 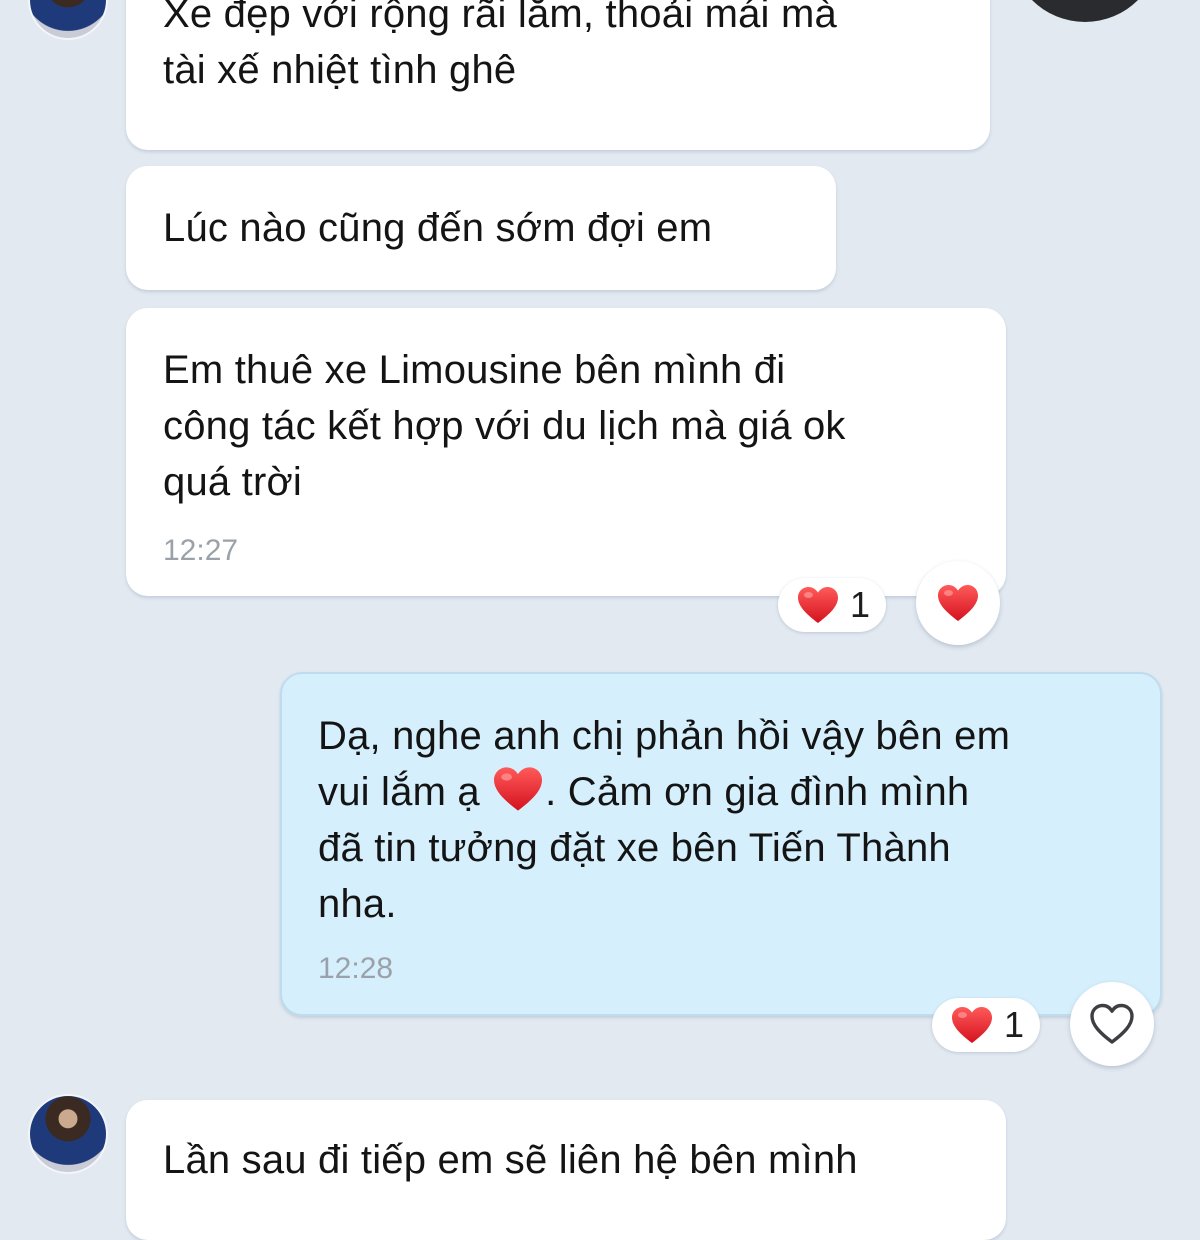 I want to click on message-bubble-incoming: Lúc nào cũng đến sớm đợi em, so click(x=481, y=228).